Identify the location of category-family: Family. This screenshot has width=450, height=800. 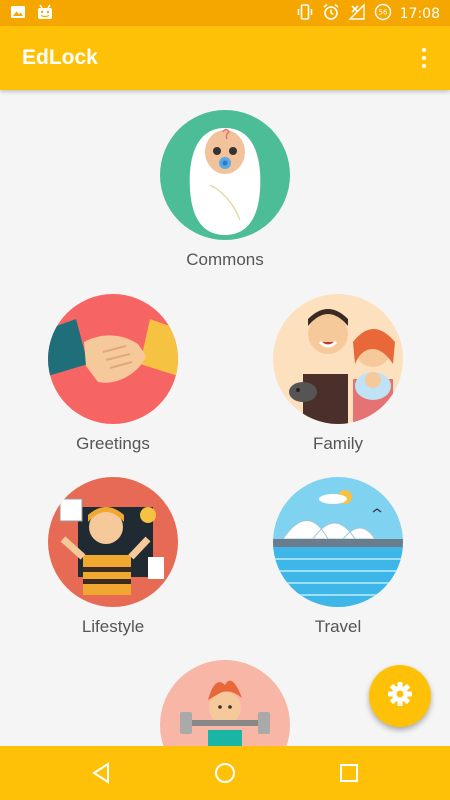
(338, 374).